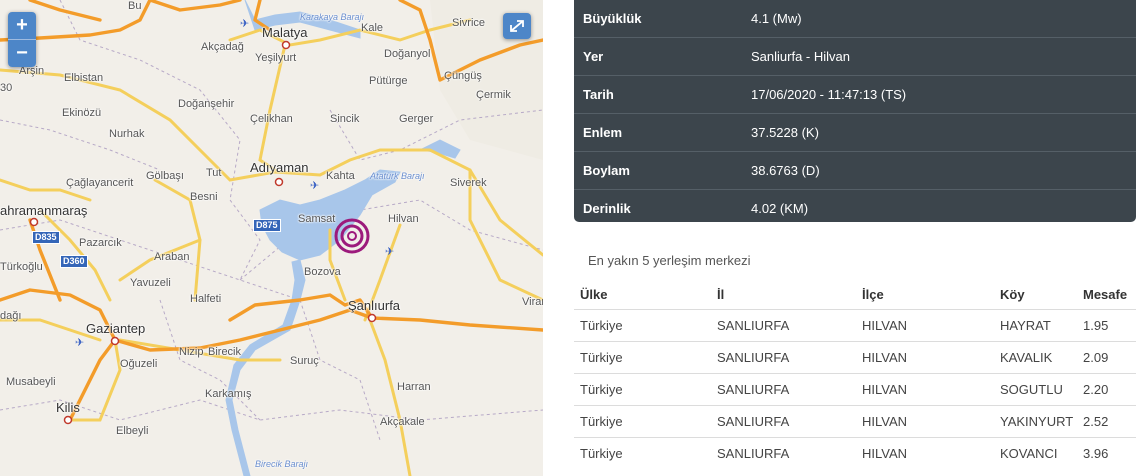 This screenshot has width=1140, height=476. What do you see at coordinates (139, 364) in the screenshot?
I see `place-label: Oğuzeli` at bounding box center [139, 364].